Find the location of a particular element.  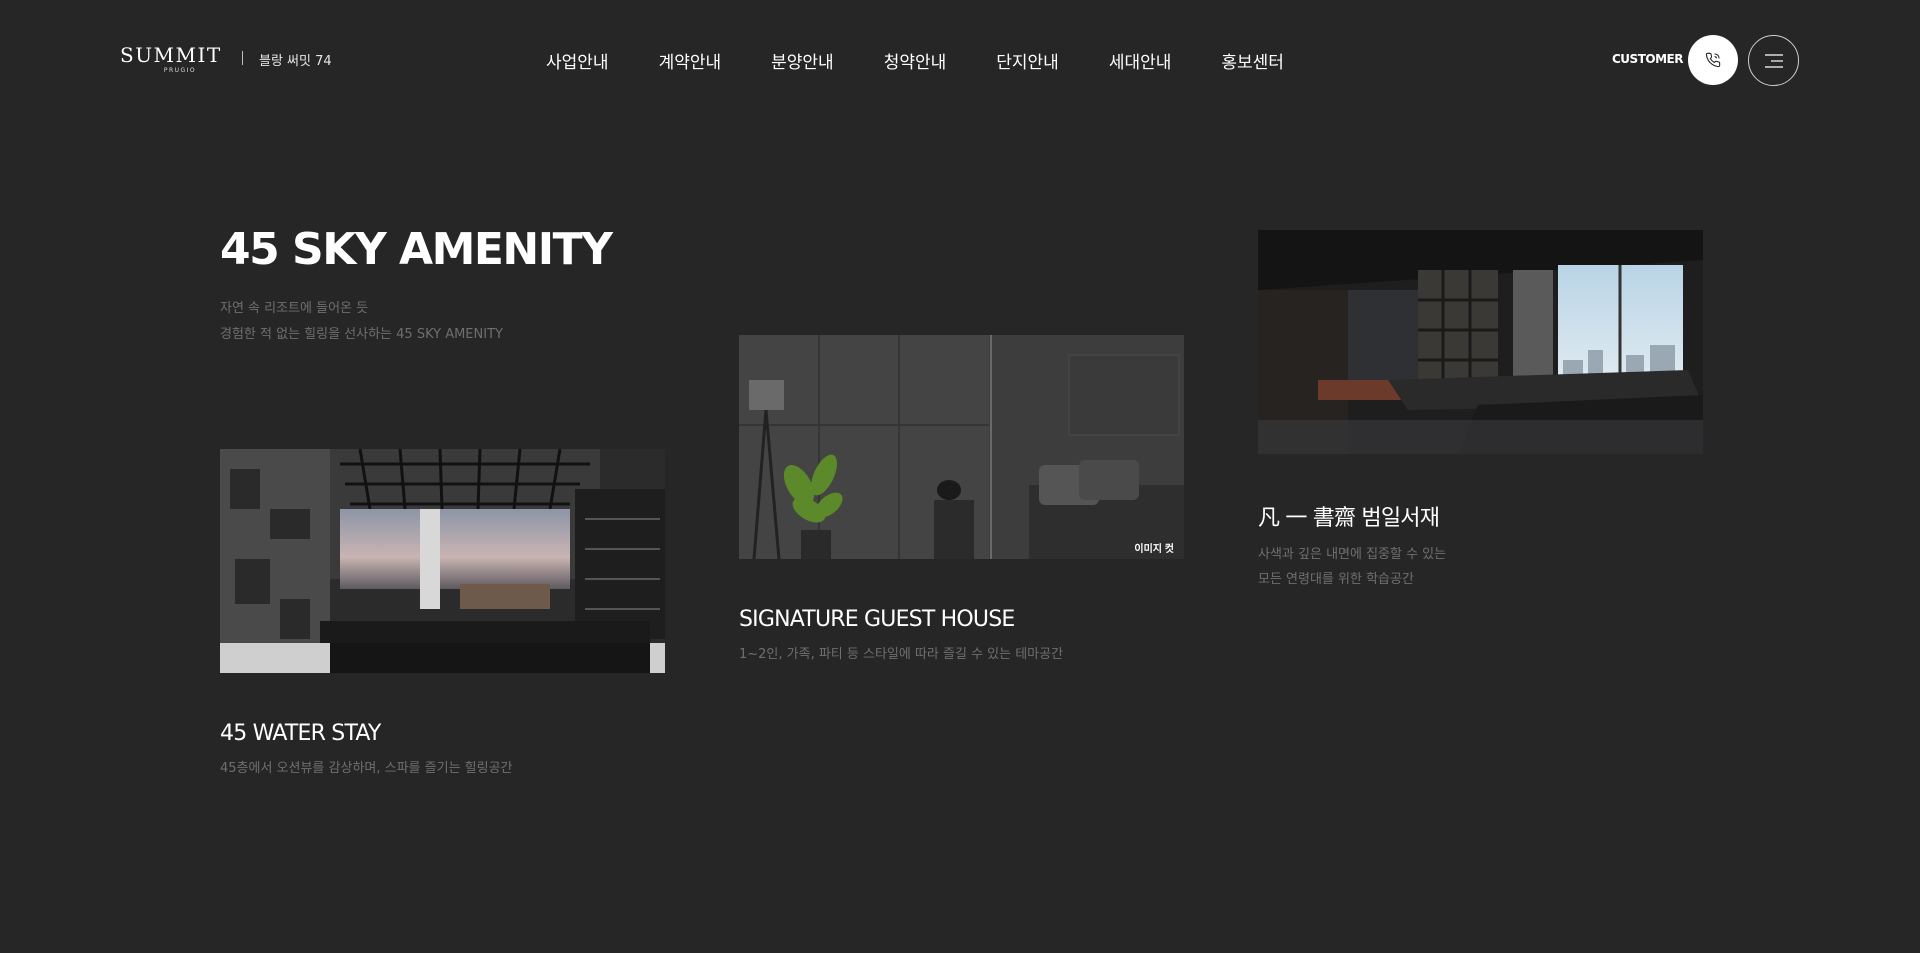

card-description: 1~2인, 가족, 파티 등 스타일에 따라 즐길 수 있는 테마공간 is located at coordinates (901, 654).